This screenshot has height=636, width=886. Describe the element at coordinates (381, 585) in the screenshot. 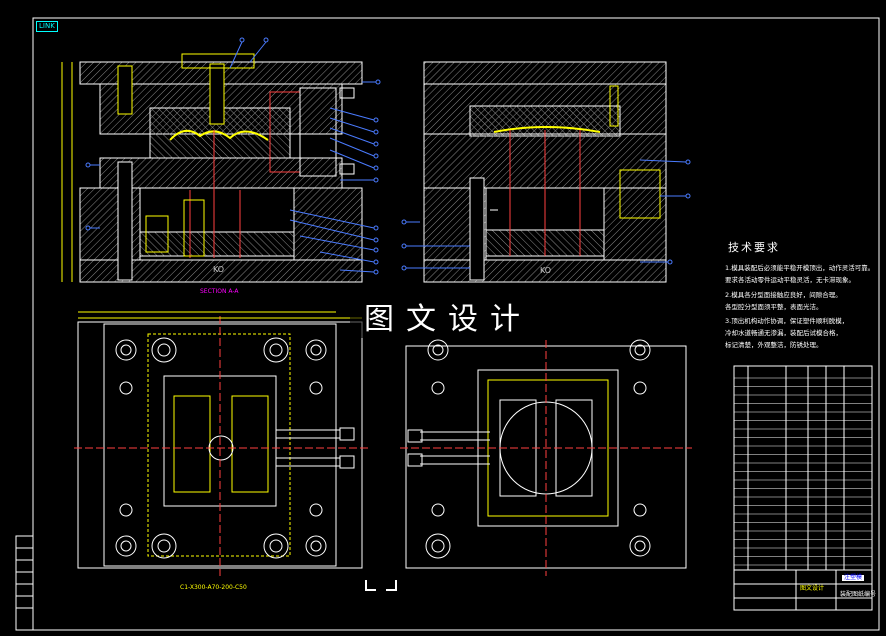

I see `section-arrows` at that location.